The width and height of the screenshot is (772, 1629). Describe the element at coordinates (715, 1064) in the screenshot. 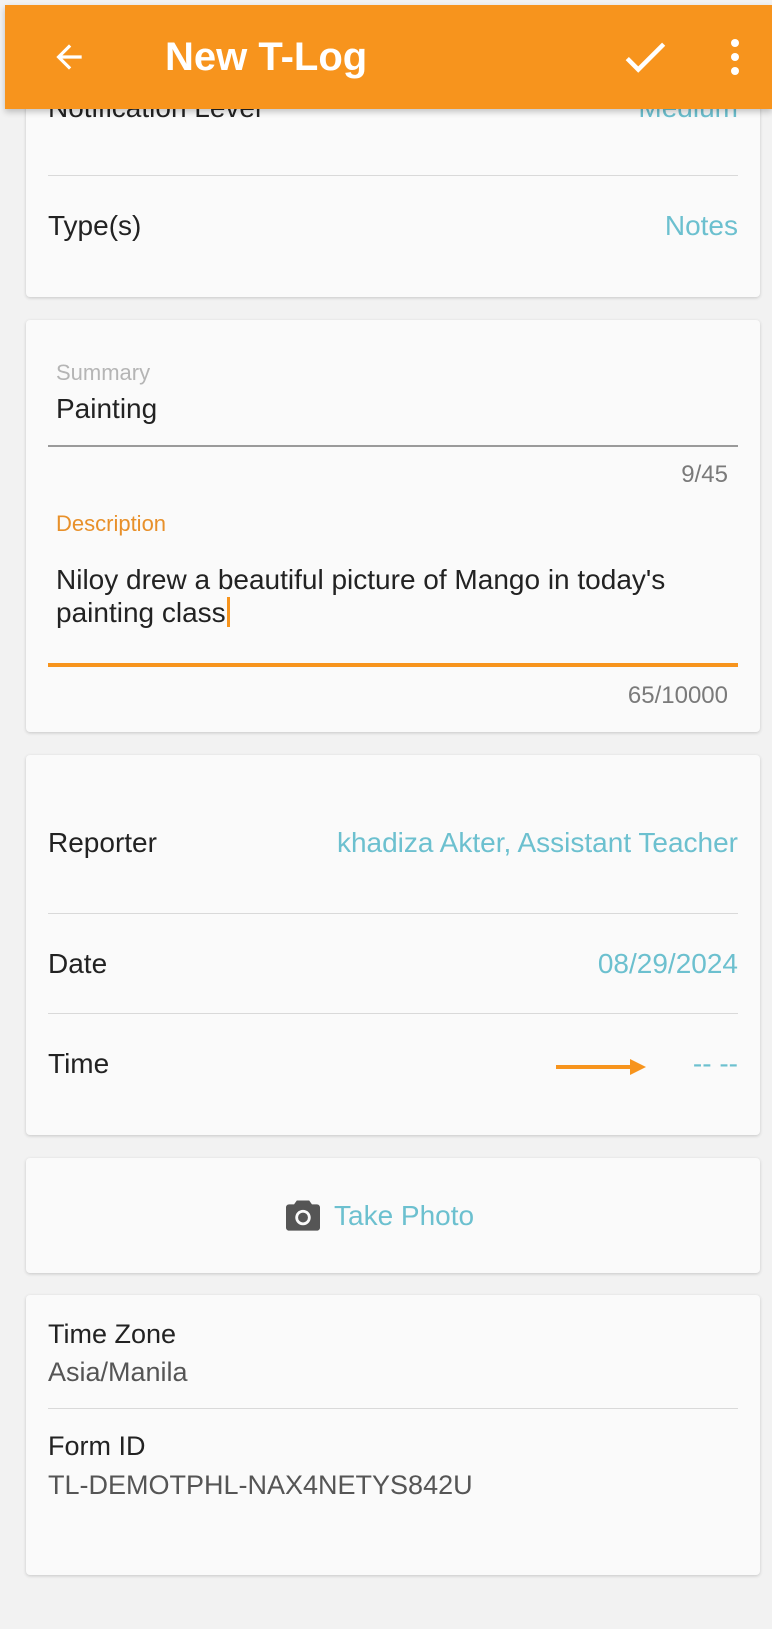

I see `time-value: -- --` at that location.